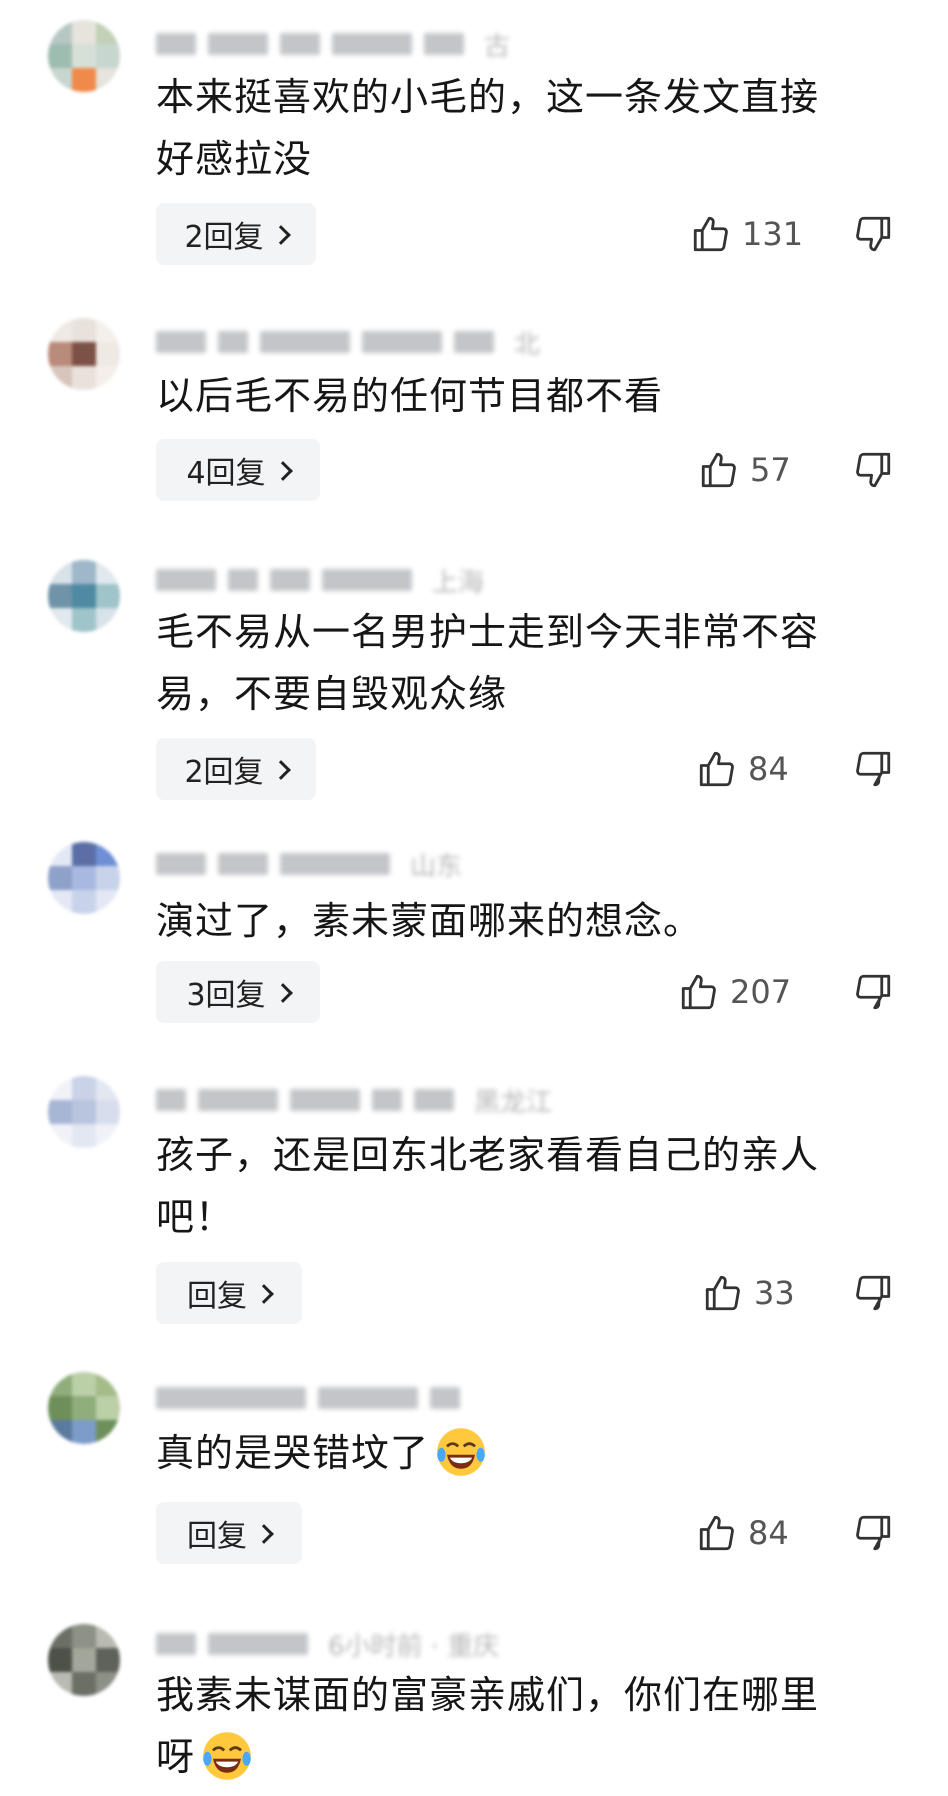 The image size is (948, 1796). What do you see at coordinates (227, 1755) in the screenshot?
I see `laugh-cry-emoji` at bounding box center [227, 1755].